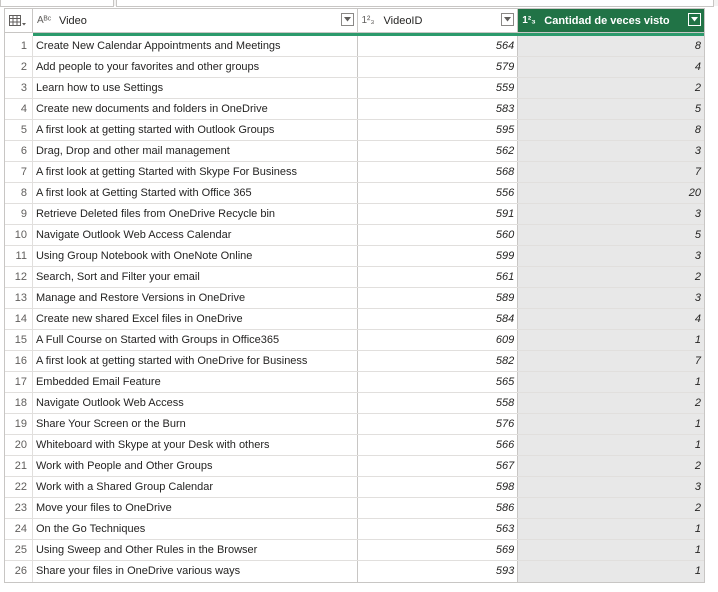 The height and width of the screenshot is (592, 718). I want to click on row-number: 6, so click(19, 151).